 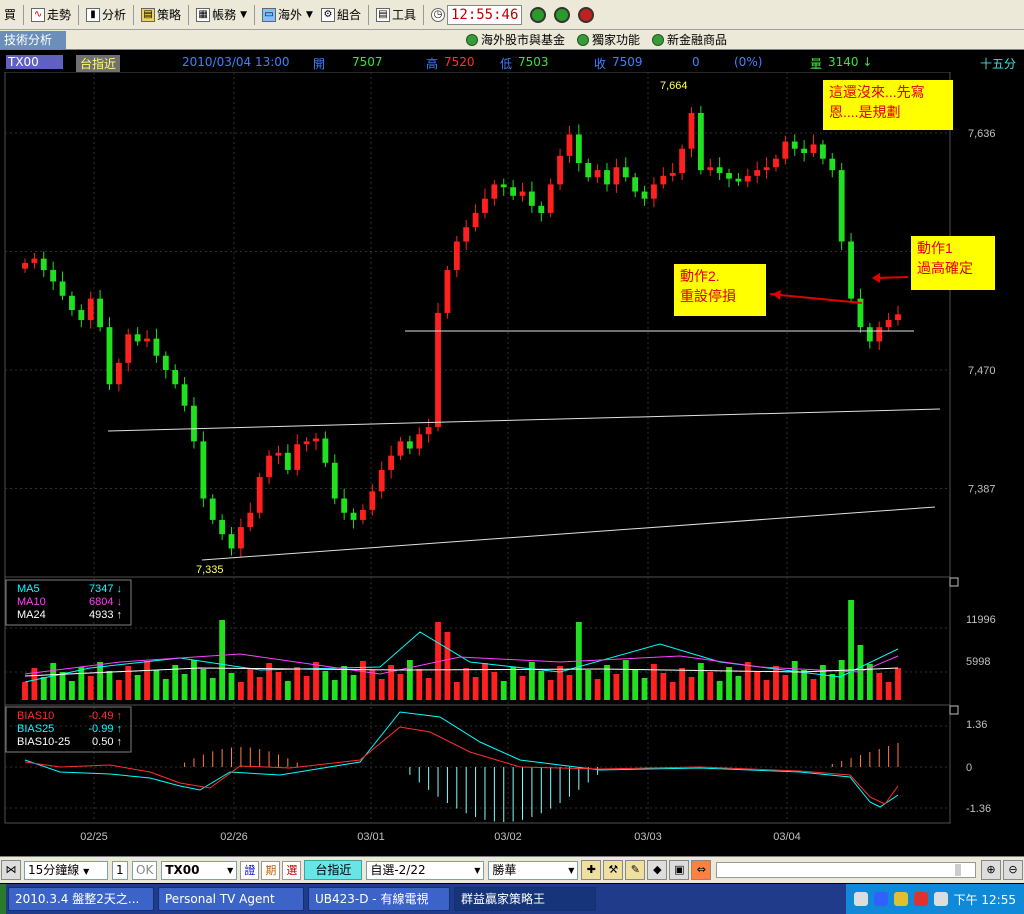 I want to click on annotation-notes: 這還沒來...先寫恩....是規劃動作1 過高確定動作2. 重設停損, so click(x=834, y=198).